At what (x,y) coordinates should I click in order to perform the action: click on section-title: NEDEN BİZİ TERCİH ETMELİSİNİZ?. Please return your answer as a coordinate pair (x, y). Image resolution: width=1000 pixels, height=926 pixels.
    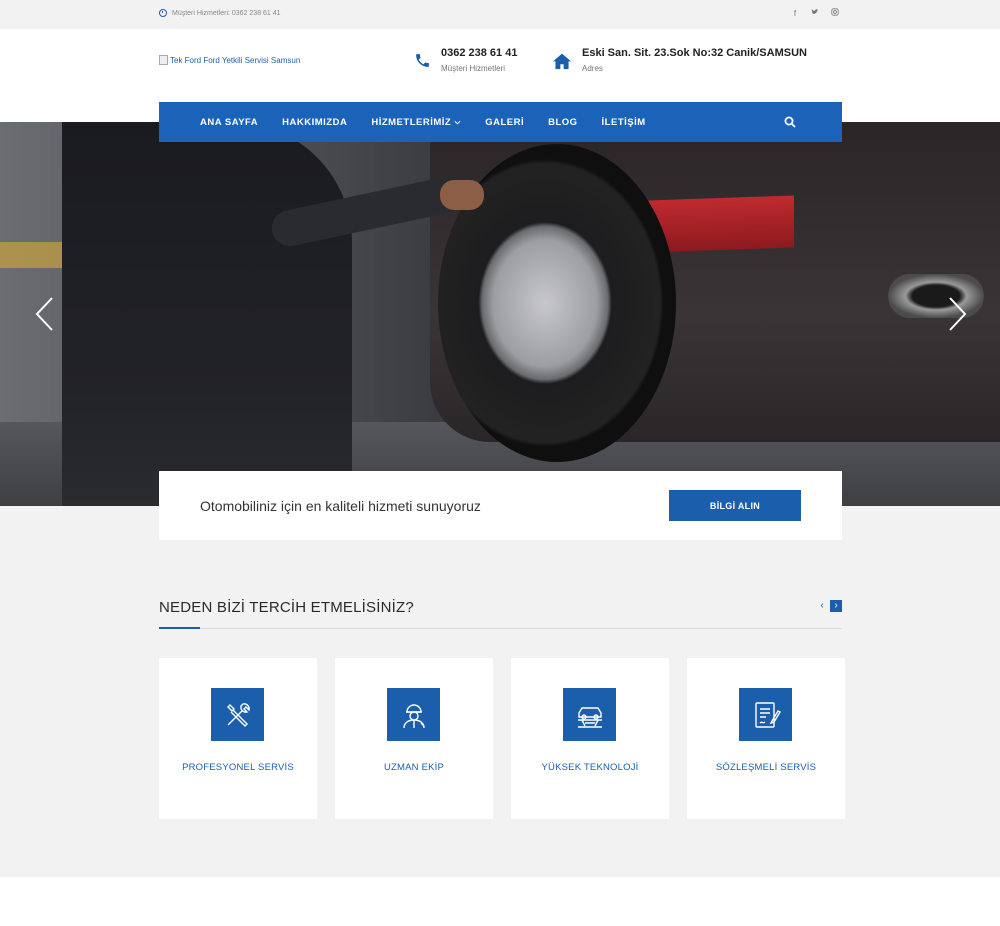
    Looking at the image, I should click on (286, 607).